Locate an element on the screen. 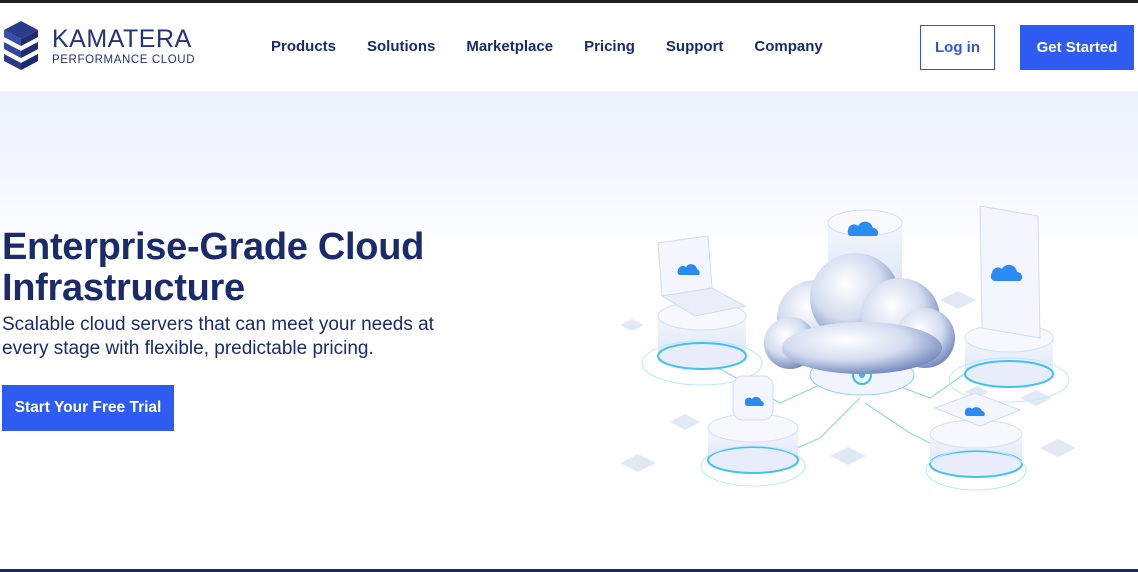 The image size is (1138, 572). free-trial-button: Start Your Free Trial is located at coordinates (88, 408).